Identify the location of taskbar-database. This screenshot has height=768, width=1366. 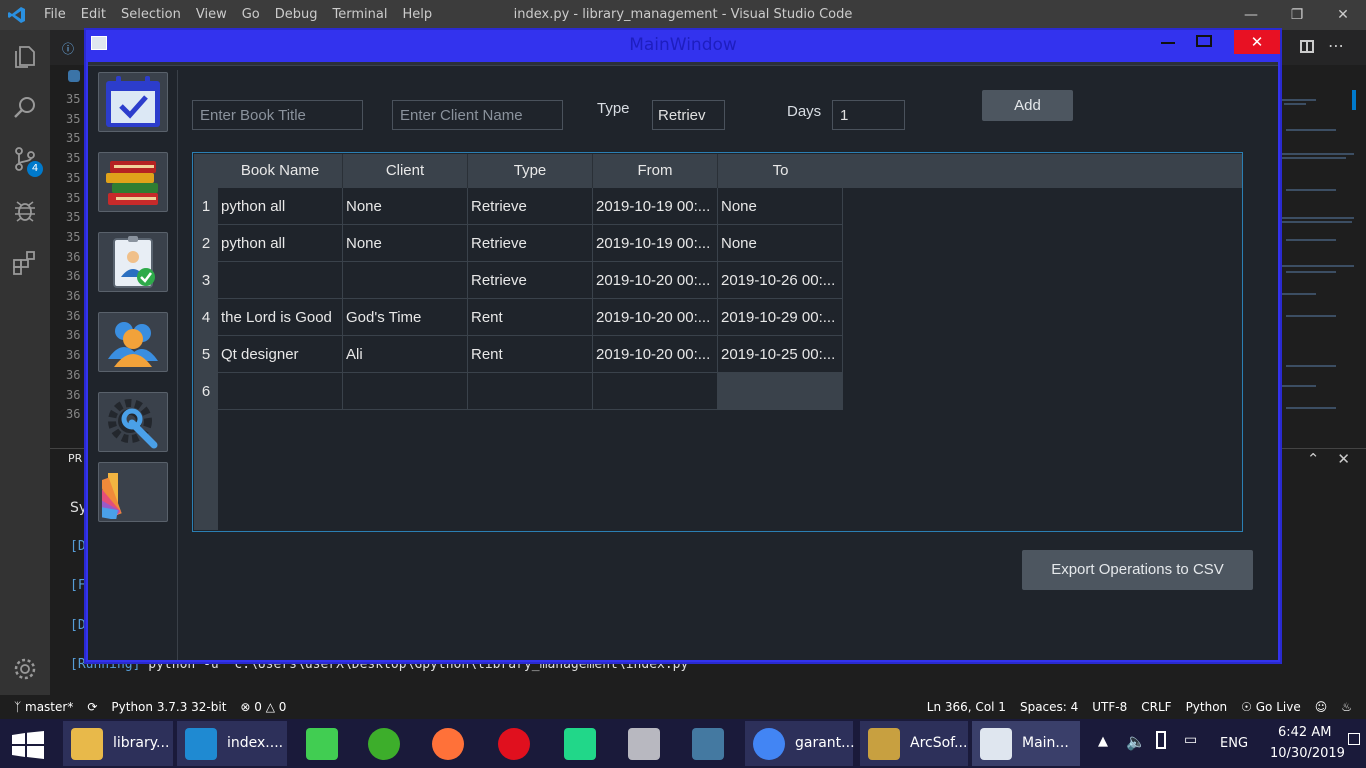
(645, 743).